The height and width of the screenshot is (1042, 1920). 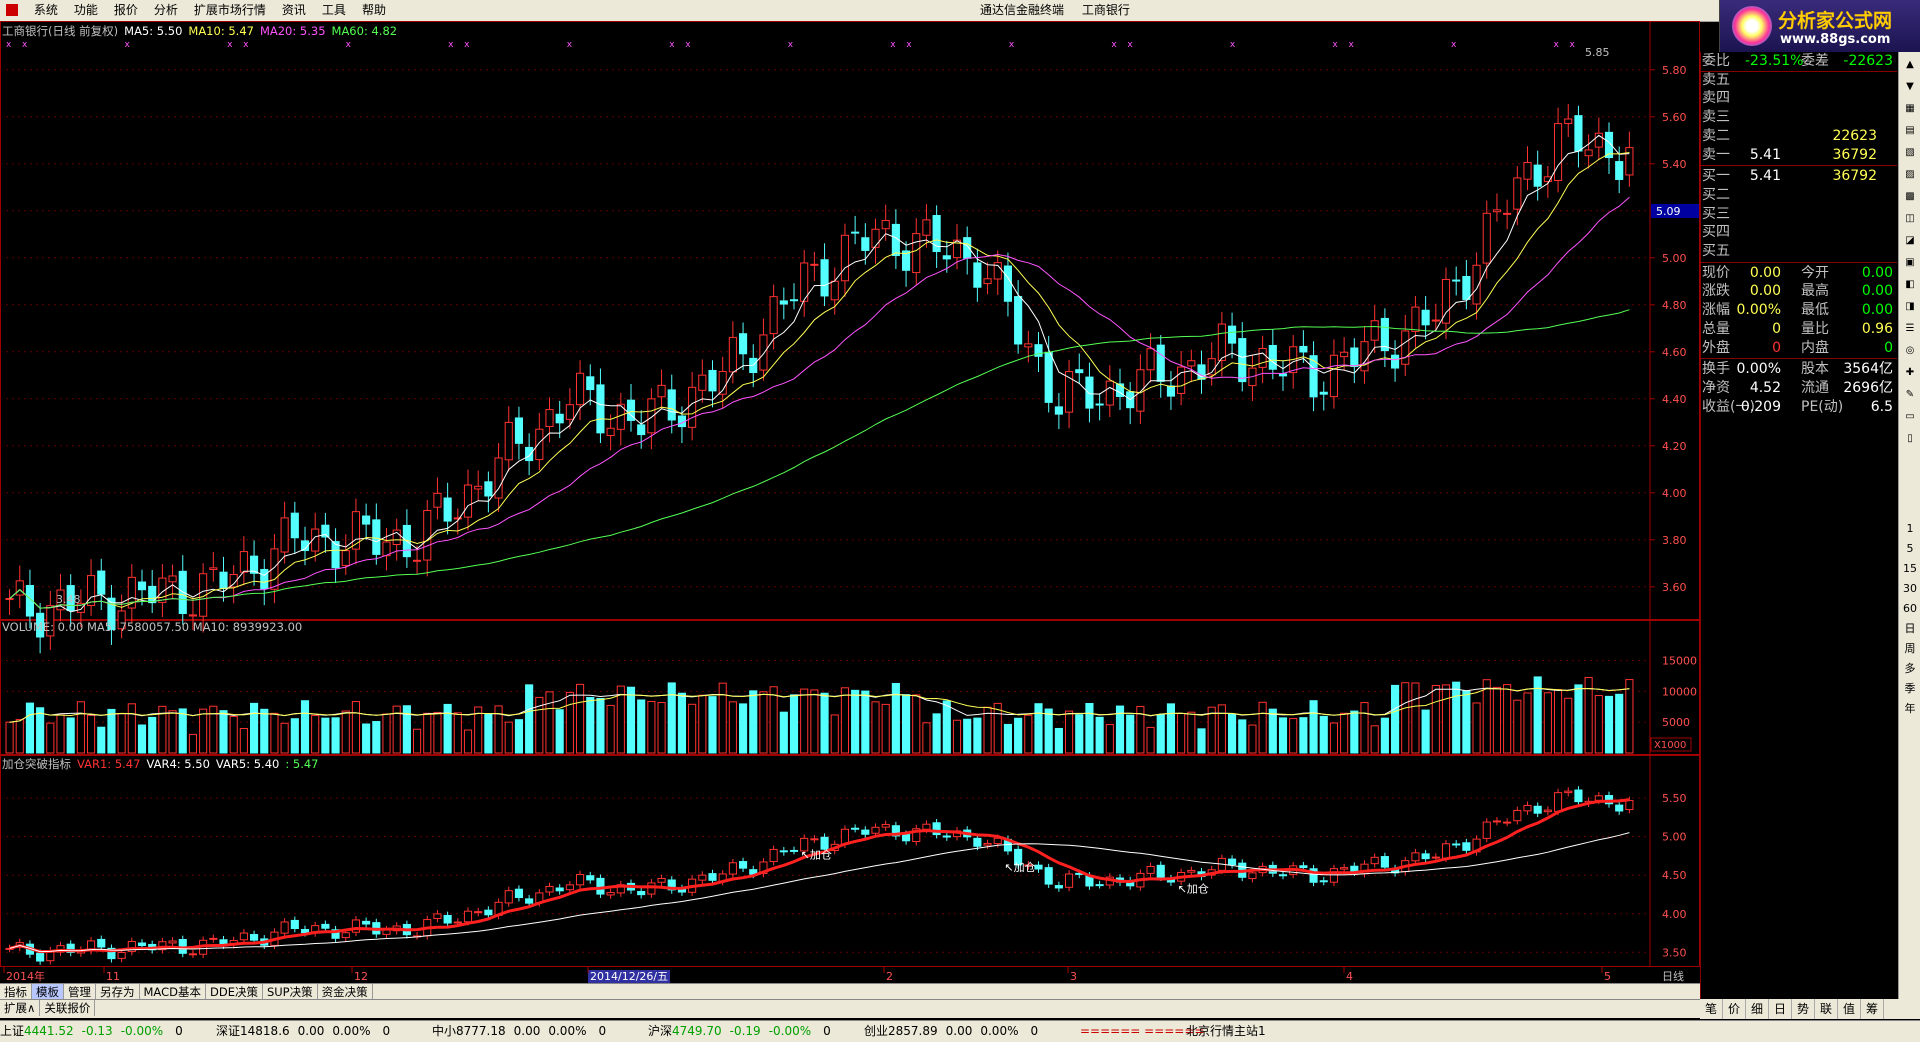 What do you see at coordinates (1349, 976) in the screenshot?
I see `x-tick-label: 4` at bounding box center [1349, 976].